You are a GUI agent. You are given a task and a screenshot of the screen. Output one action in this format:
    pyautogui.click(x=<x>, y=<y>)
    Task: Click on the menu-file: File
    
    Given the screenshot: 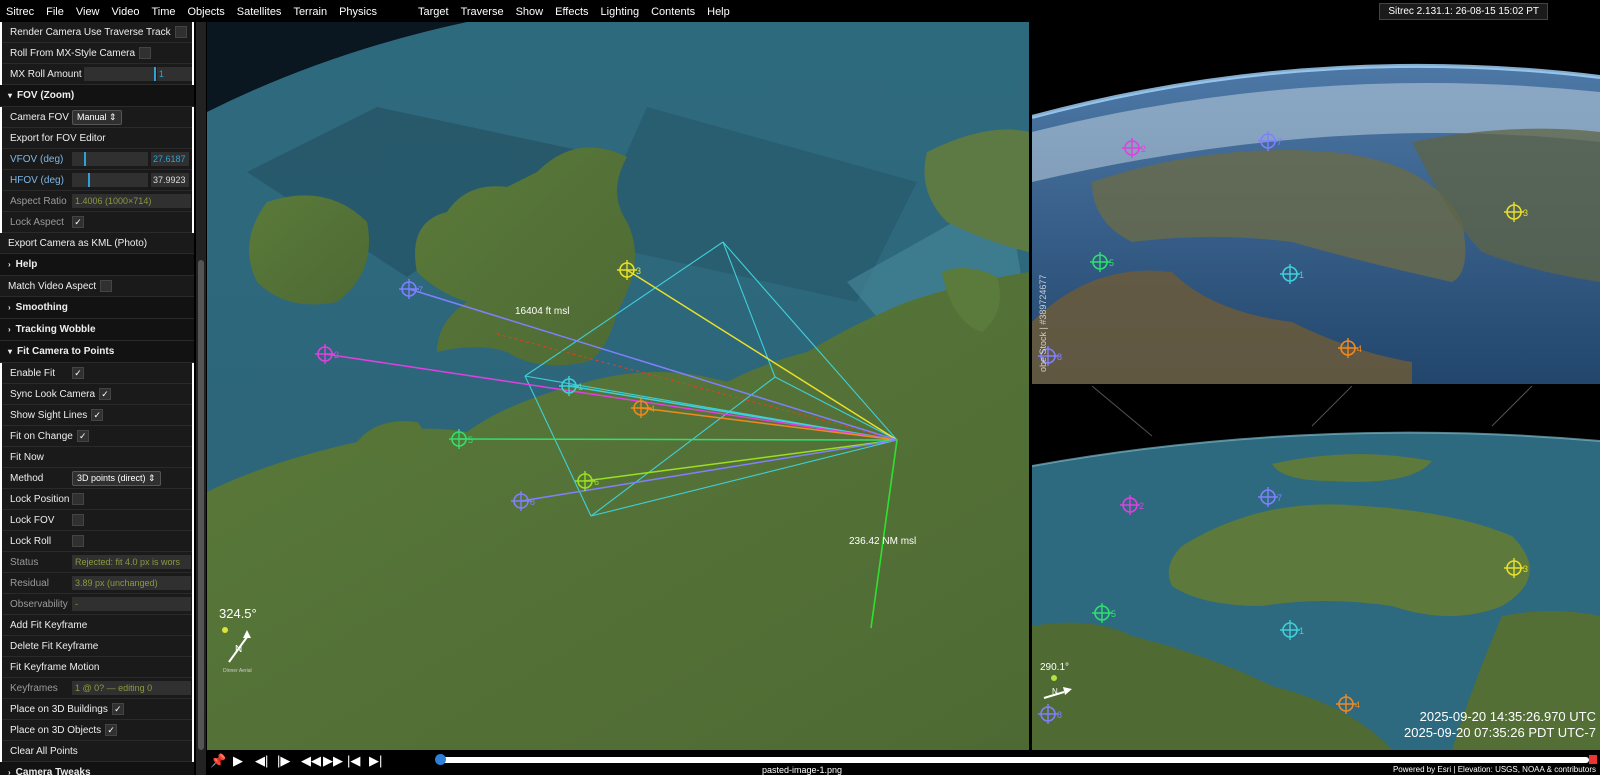 What is the action you would take?
    pyautogui.click(x=55, y=12)
    